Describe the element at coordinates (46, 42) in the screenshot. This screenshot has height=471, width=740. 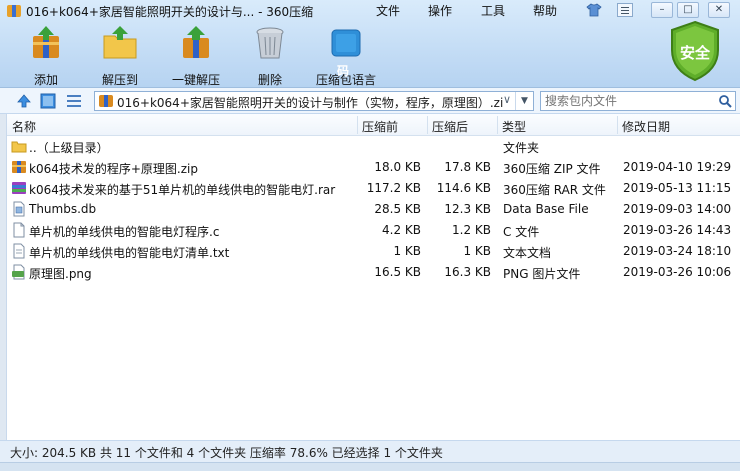
I see `add-archive-icon` at that location.